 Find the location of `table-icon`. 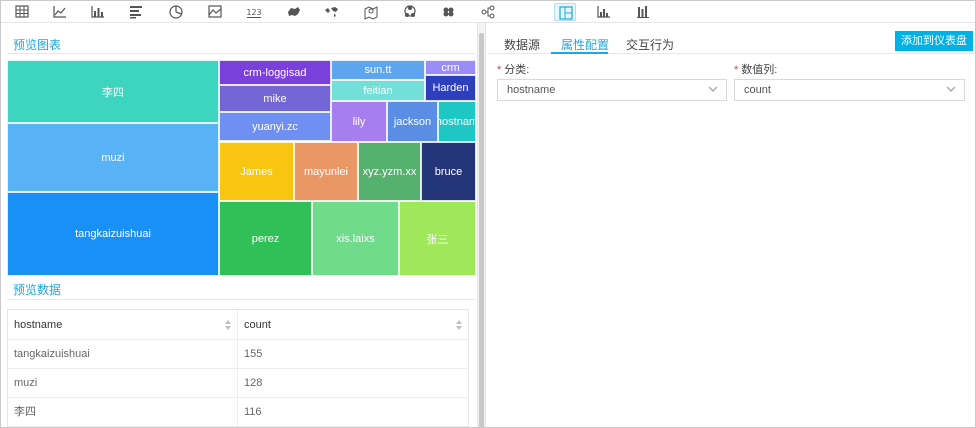

table-icon is located at coordinates (22, 12).